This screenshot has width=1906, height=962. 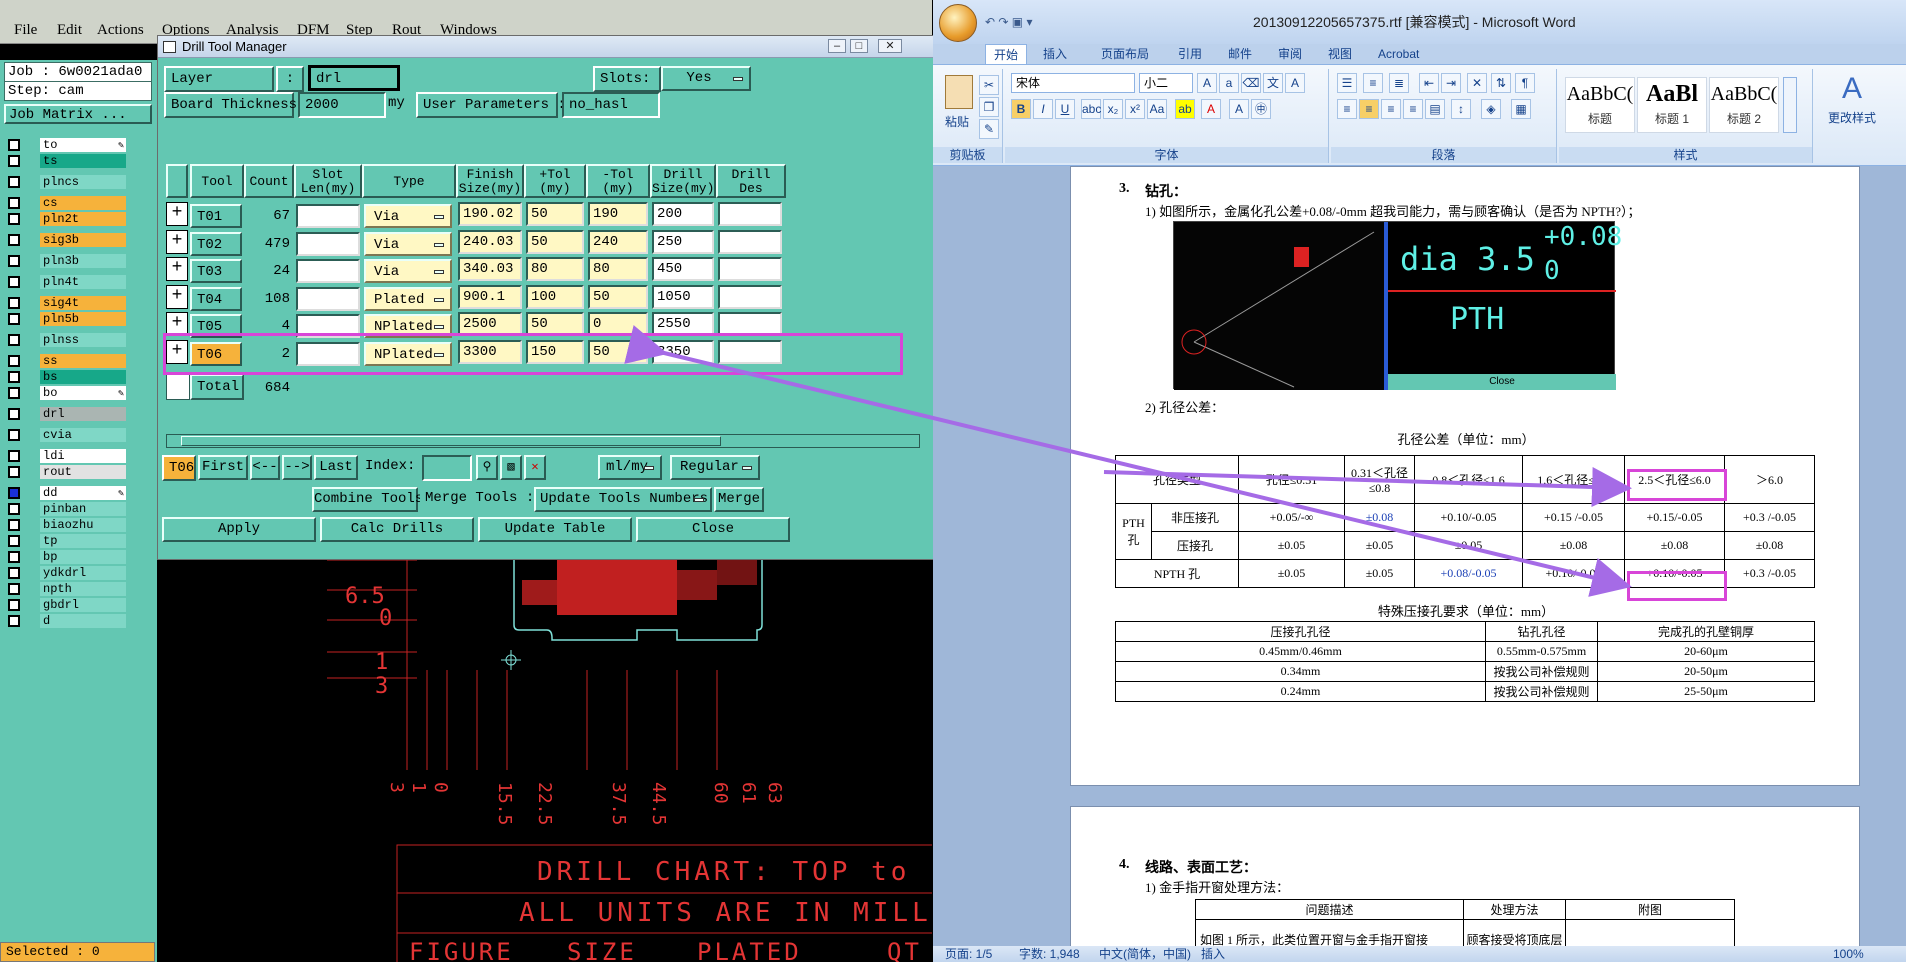 I want to click on layer-name: ldi, so click(x=83, y=456).